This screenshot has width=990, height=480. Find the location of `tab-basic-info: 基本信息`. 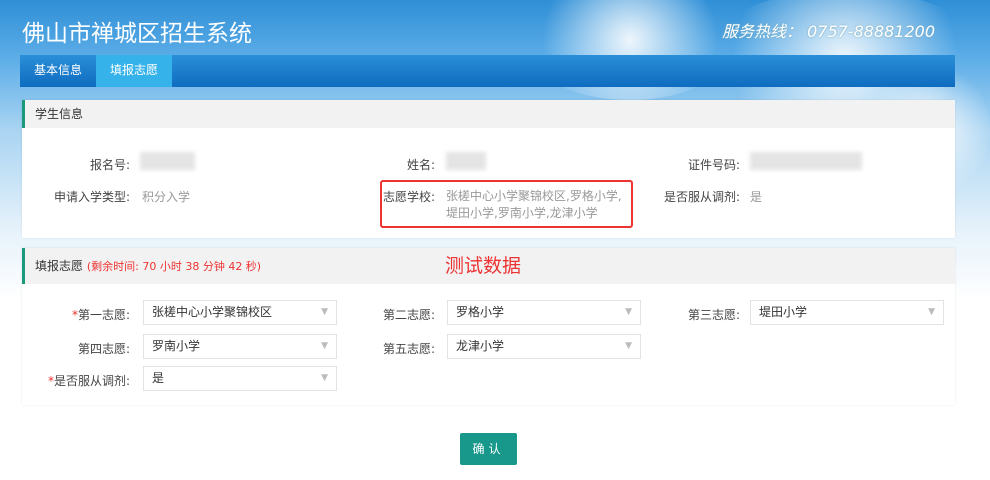

tab-basic-info: 基本信息 is located at coordinates (58, 71).